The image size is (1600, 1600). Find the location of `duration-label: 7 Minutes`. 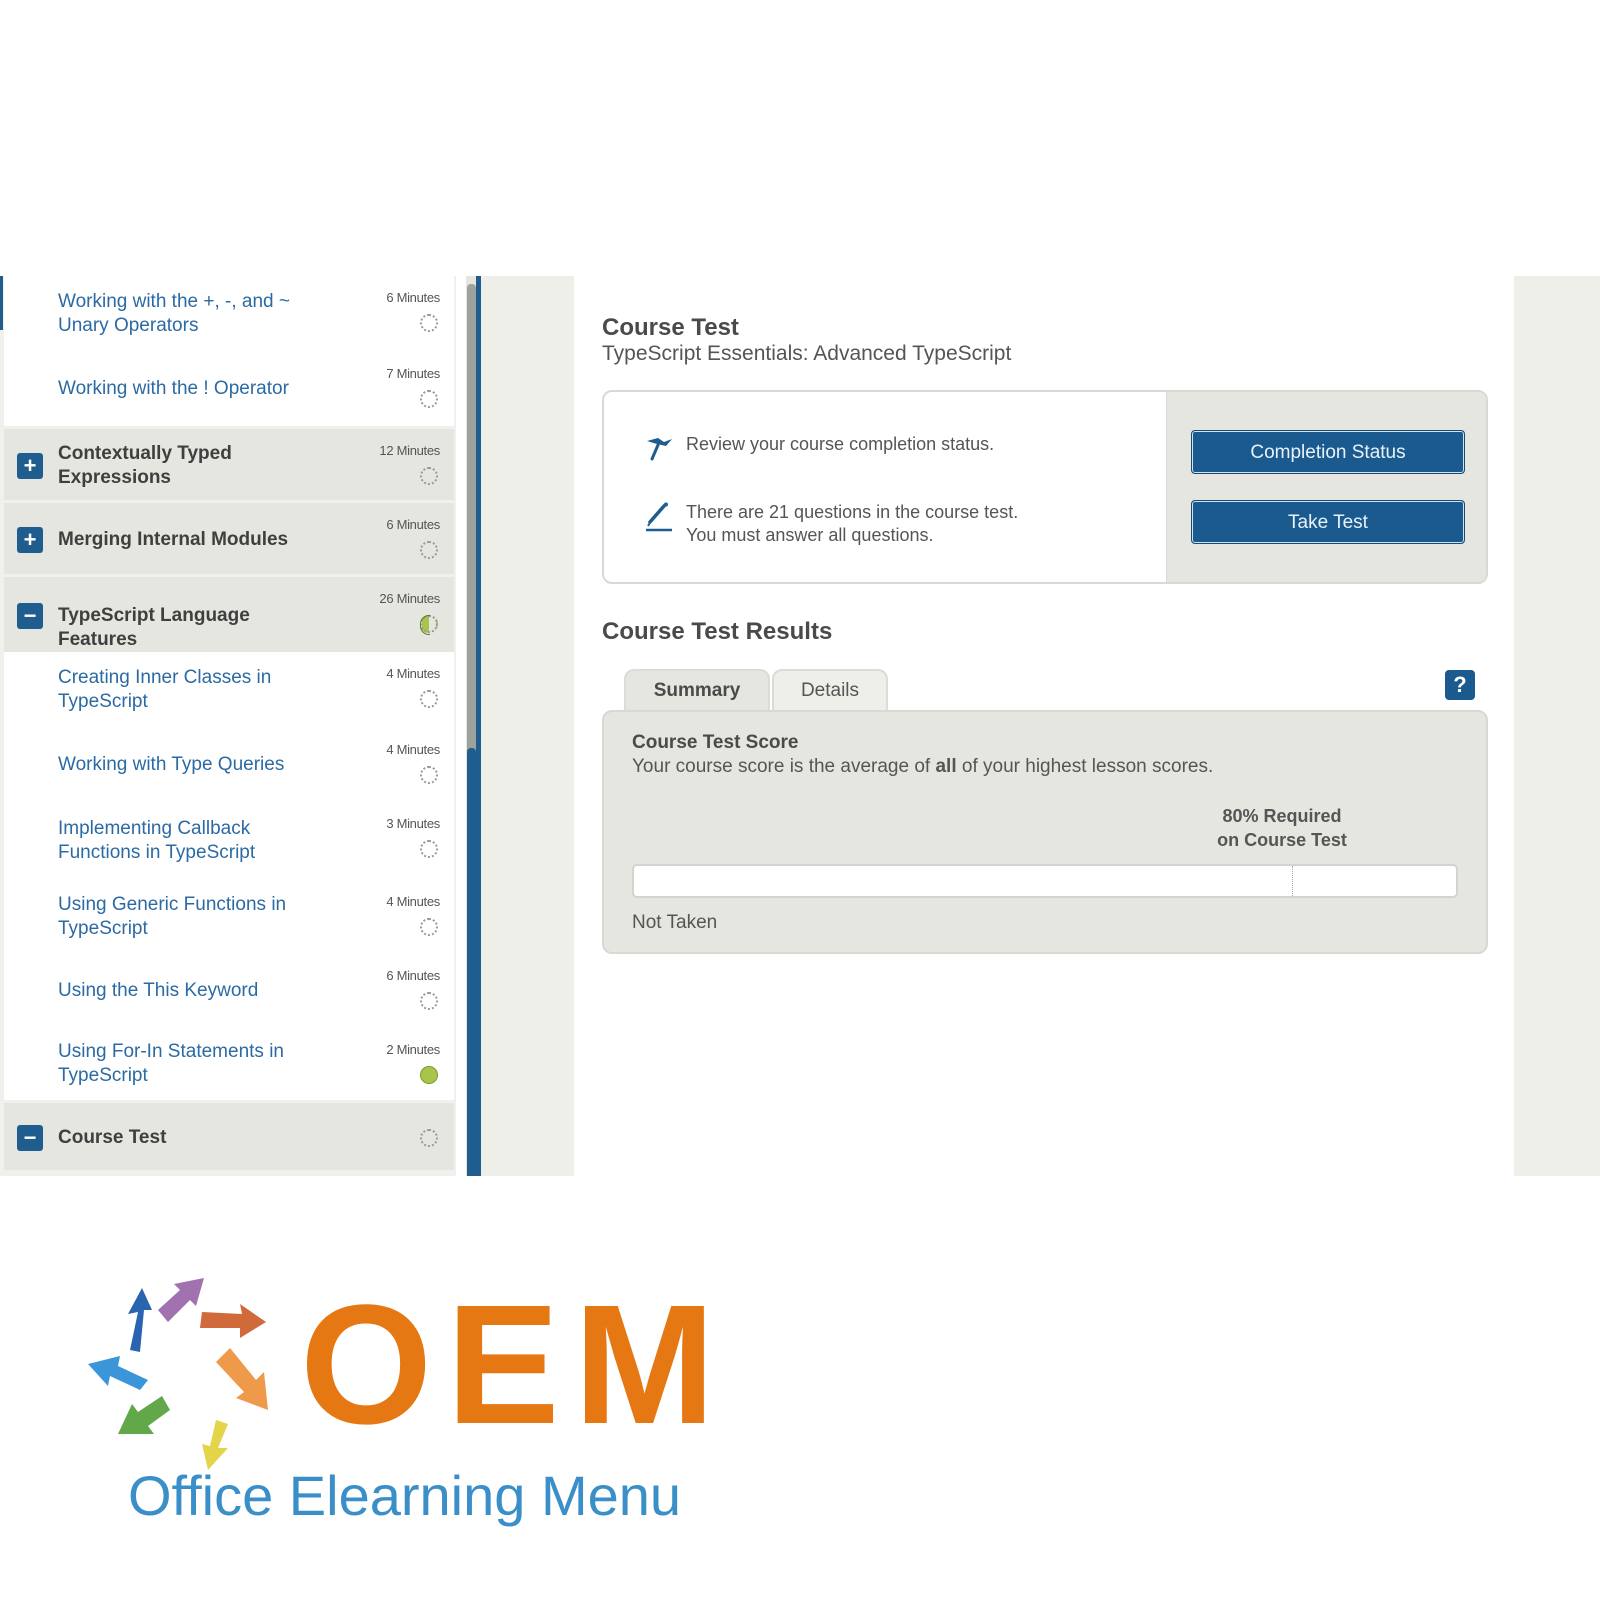

duration-label: 7 Minutes is located at coordinates (413, 373).